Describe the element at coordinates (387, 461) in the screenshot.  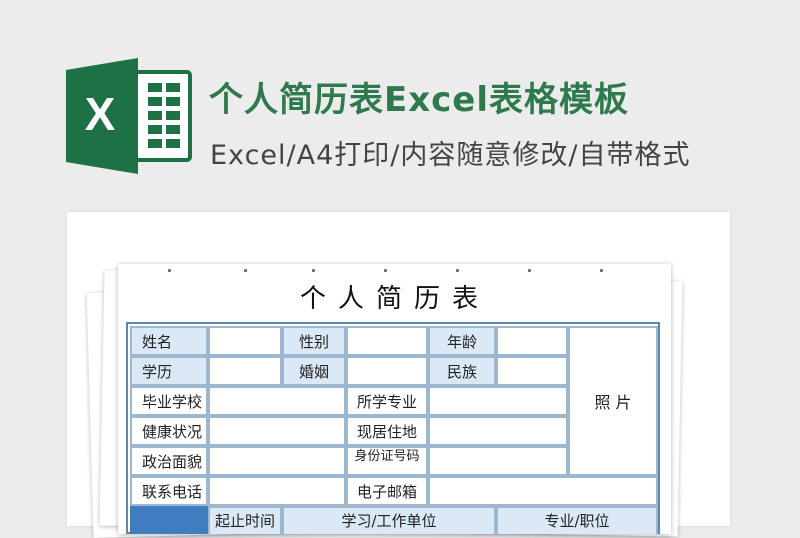
I see `label-id-number: 身份证号码` at that location.